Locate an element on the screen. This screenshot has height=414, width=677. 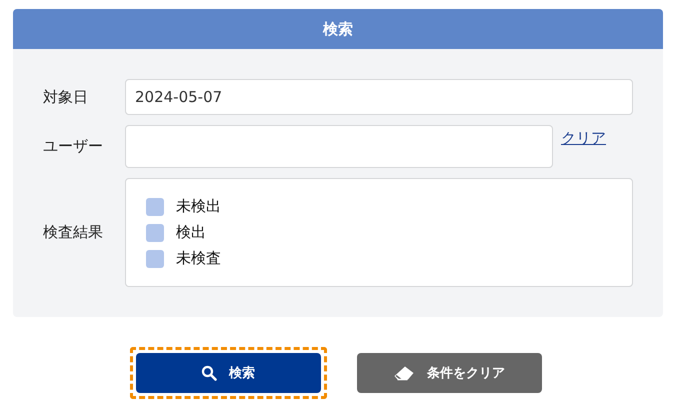
input-field is located at coordinates (339, 146).